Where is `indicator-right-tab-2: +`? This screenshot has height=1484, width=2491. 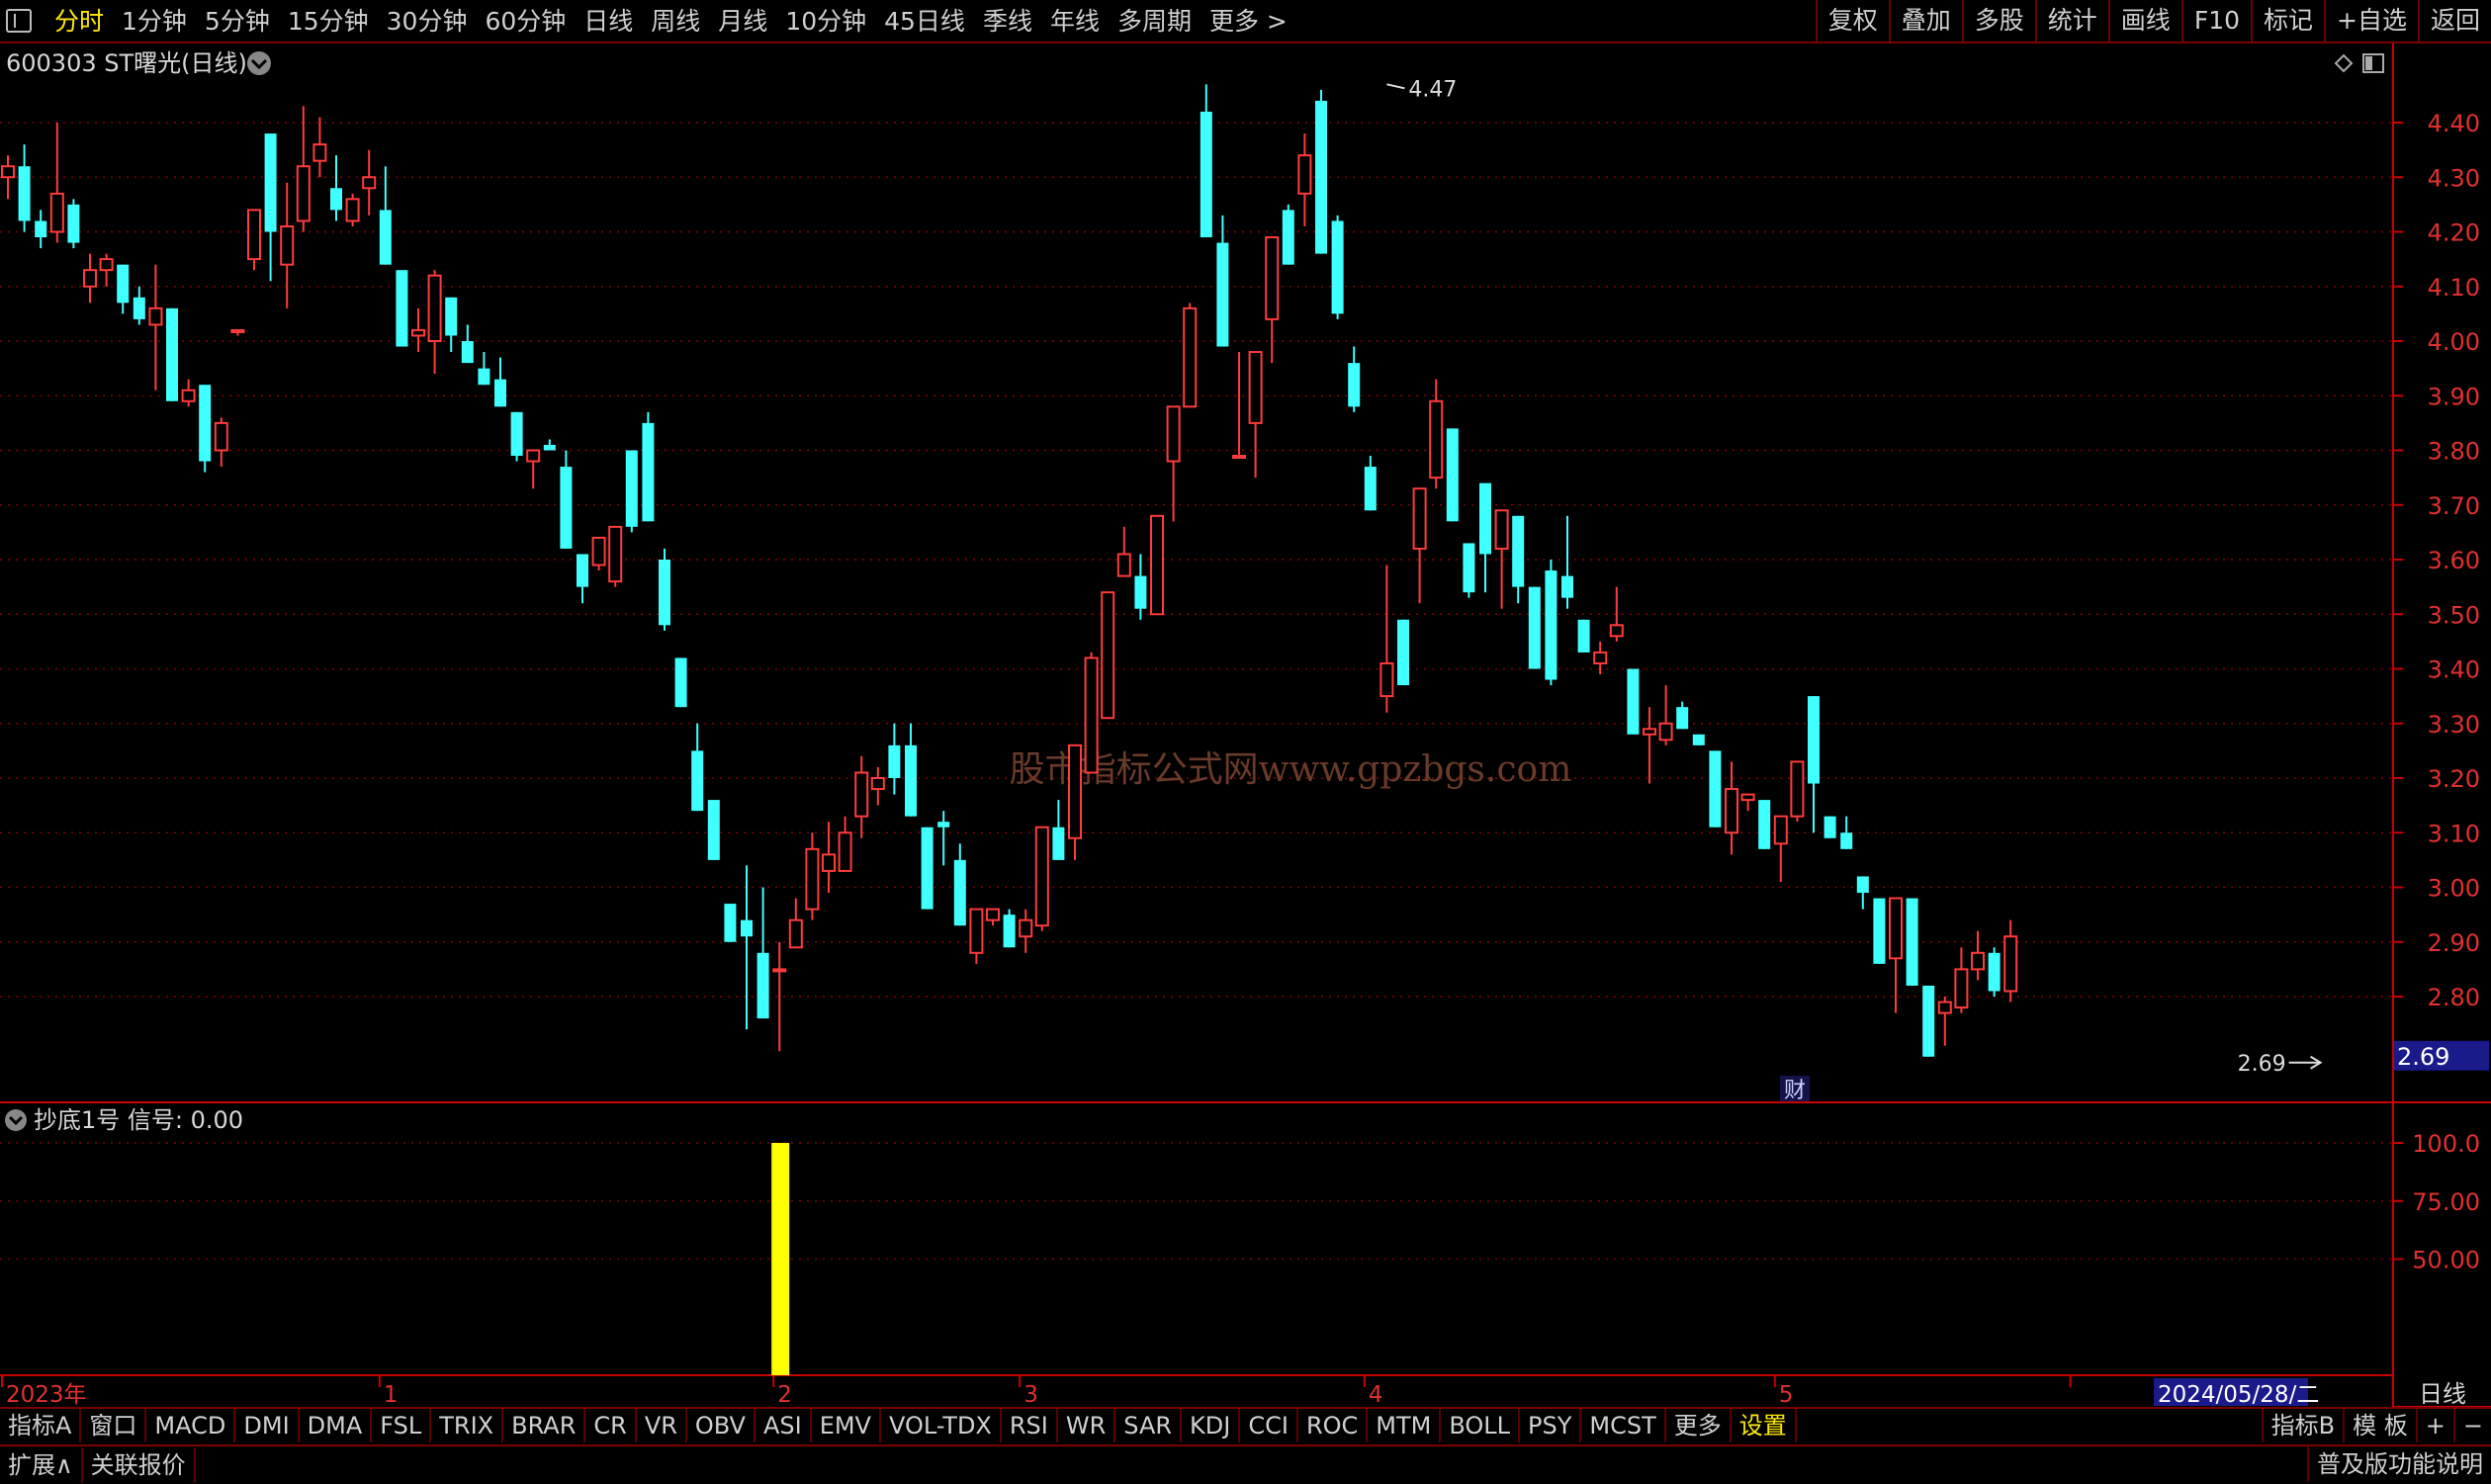 indicator-right-tab-2: + is located at coordinates (2434, 1425).